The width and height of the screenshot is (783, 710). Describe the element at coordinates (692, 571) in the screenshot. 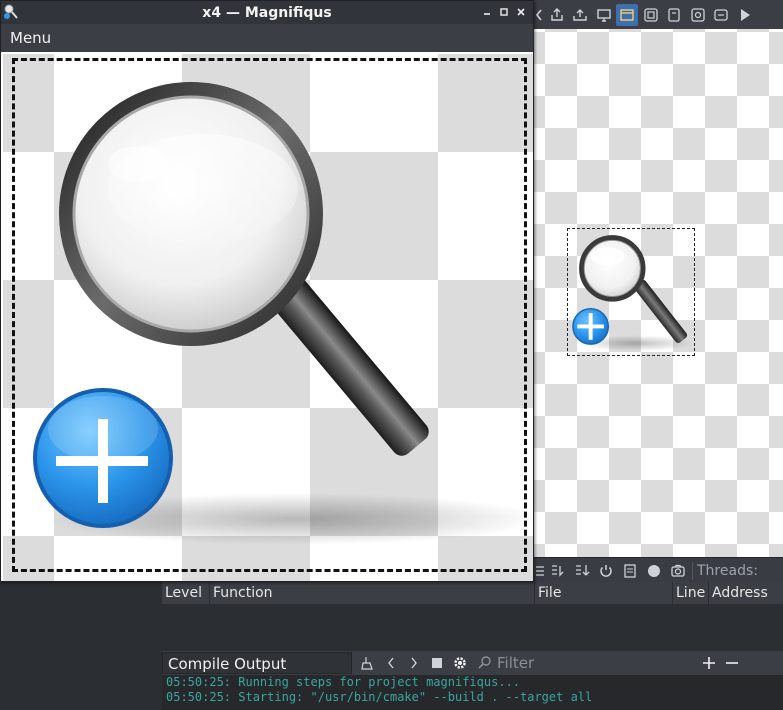

I see `toolbar-separator` at that location.